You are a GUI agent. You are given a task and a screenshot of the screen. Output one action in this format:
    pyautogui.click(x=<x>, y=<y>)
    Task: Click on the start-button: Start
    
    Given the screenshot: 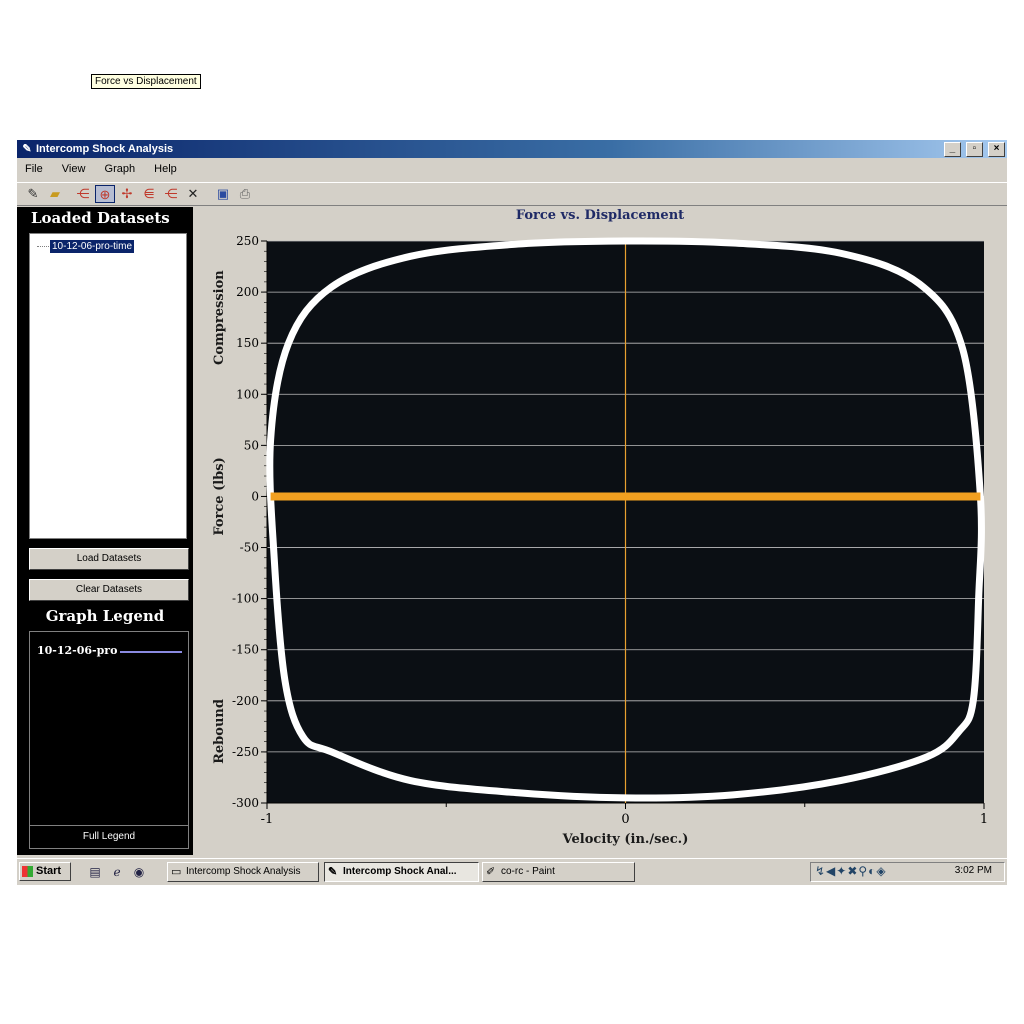 What is the action you would take?
    pyautogui.click(x=45, y=871)
    